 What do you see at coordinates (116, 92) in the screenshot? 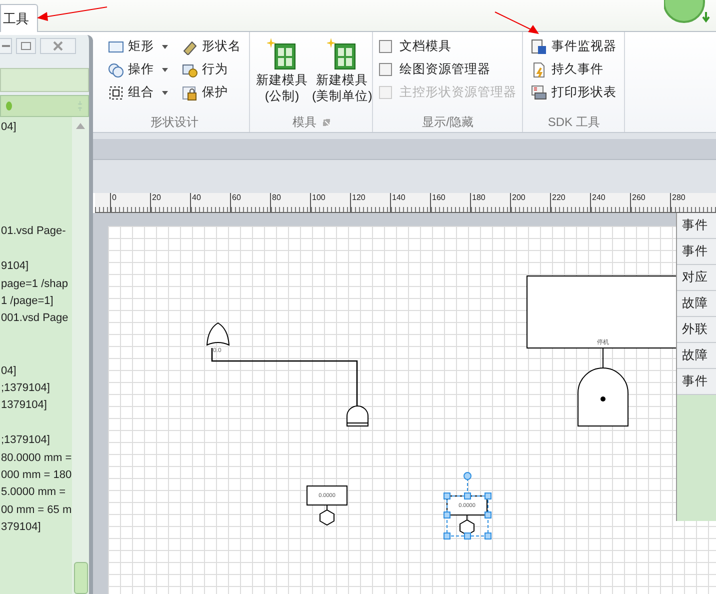
I see `group-icon` at bounding box center [116, 92].